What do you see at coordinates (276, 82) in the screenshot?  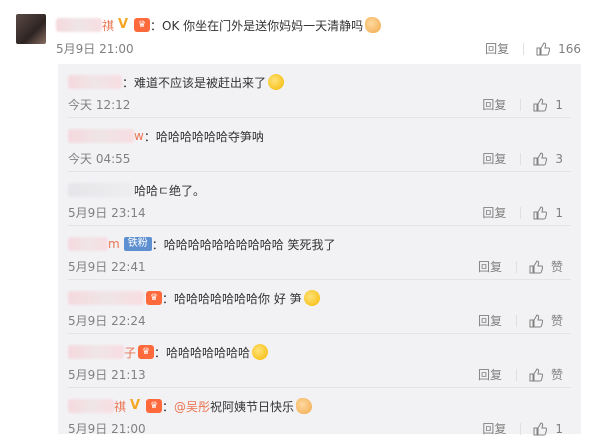 I see `laughing-emoji-icon` at bounding box center [276, 82].